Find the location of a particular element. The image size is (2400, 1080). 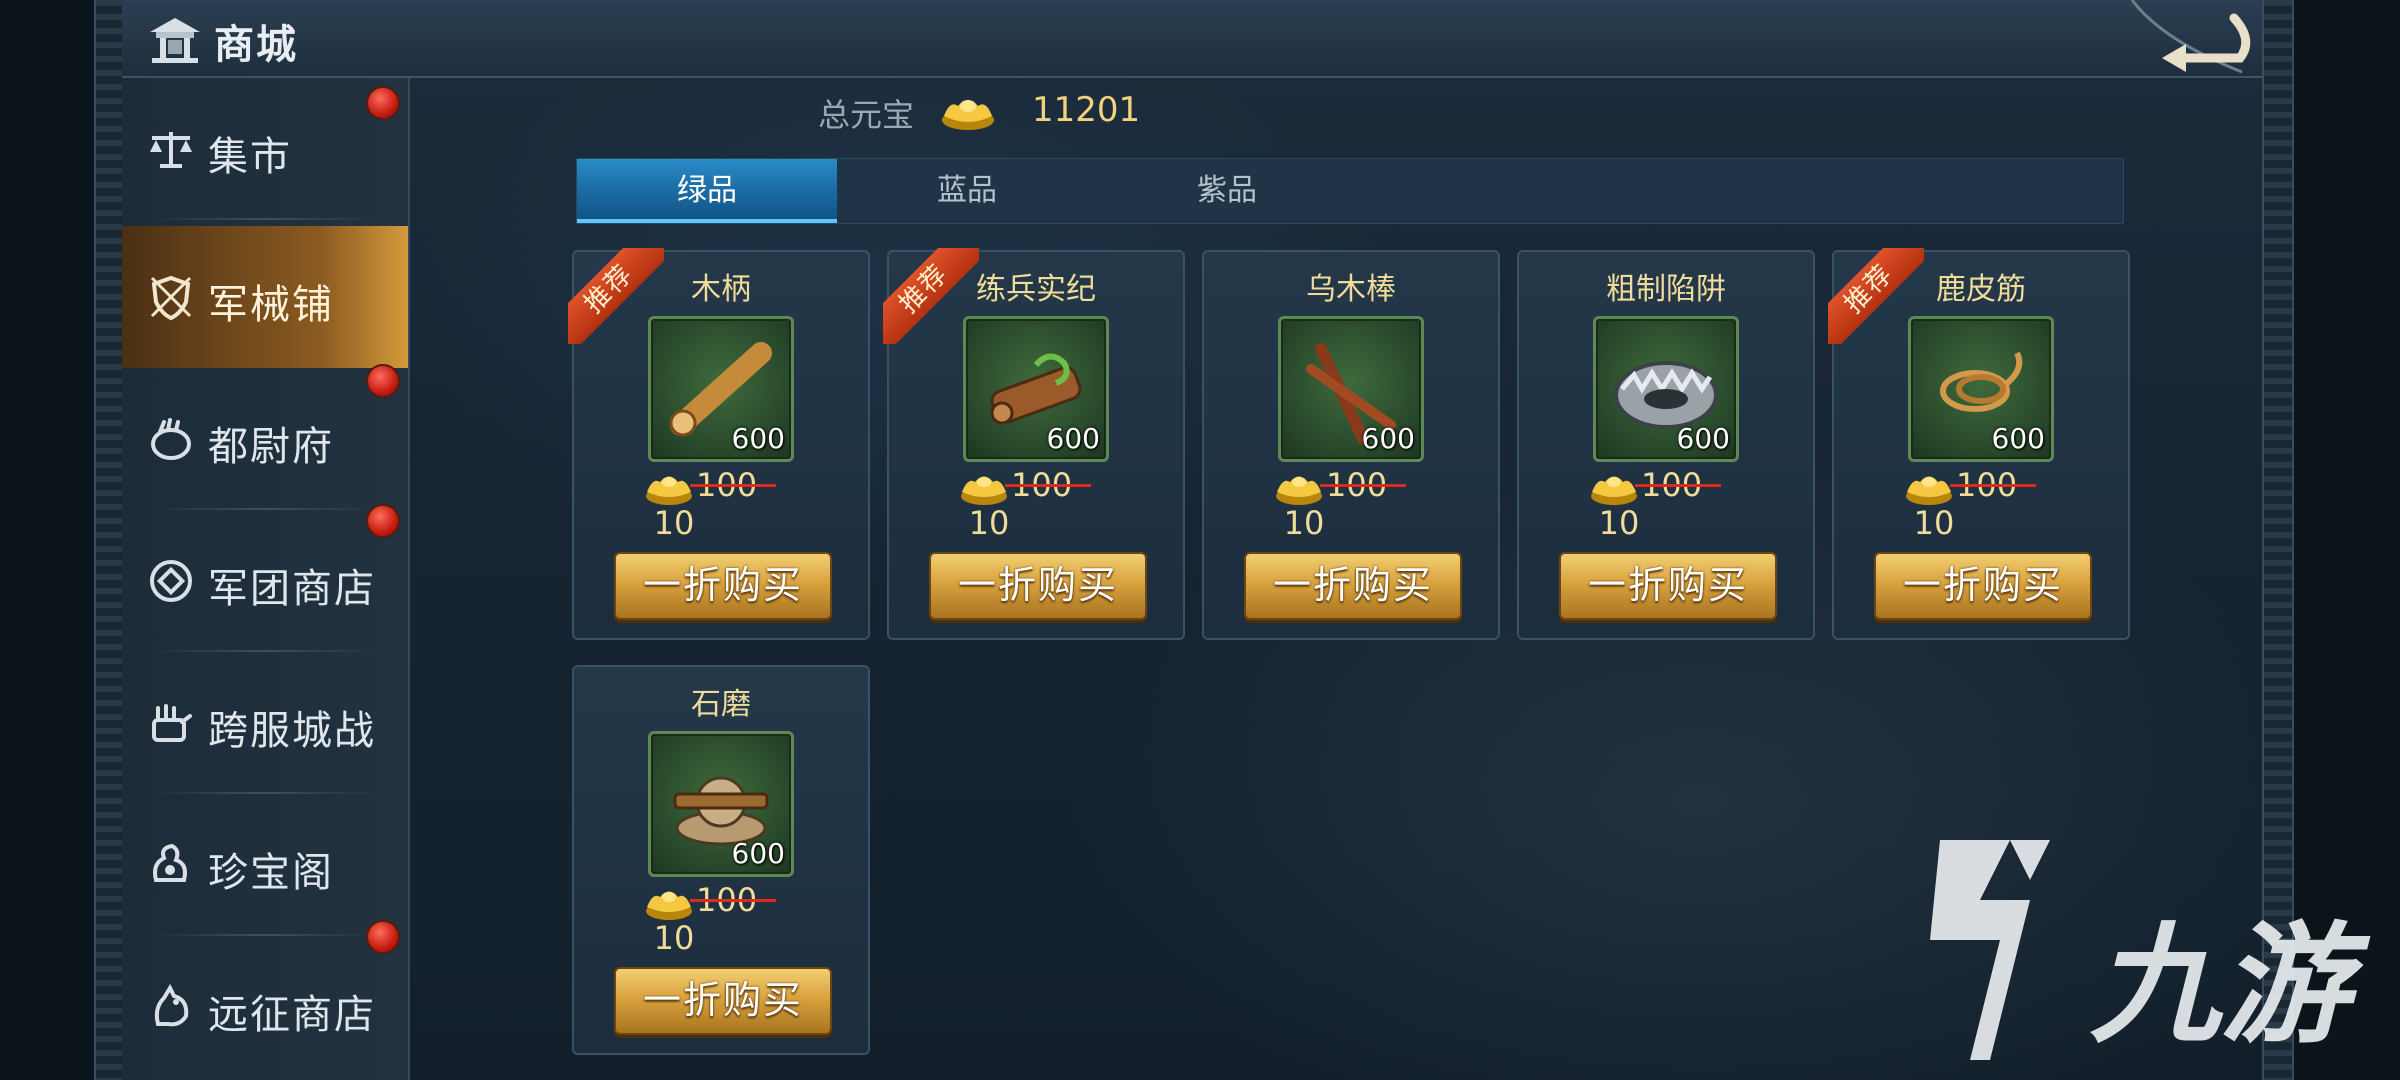

sidebar-item-expedition-shop: 远征商店 is located at coordinates (265, 999).